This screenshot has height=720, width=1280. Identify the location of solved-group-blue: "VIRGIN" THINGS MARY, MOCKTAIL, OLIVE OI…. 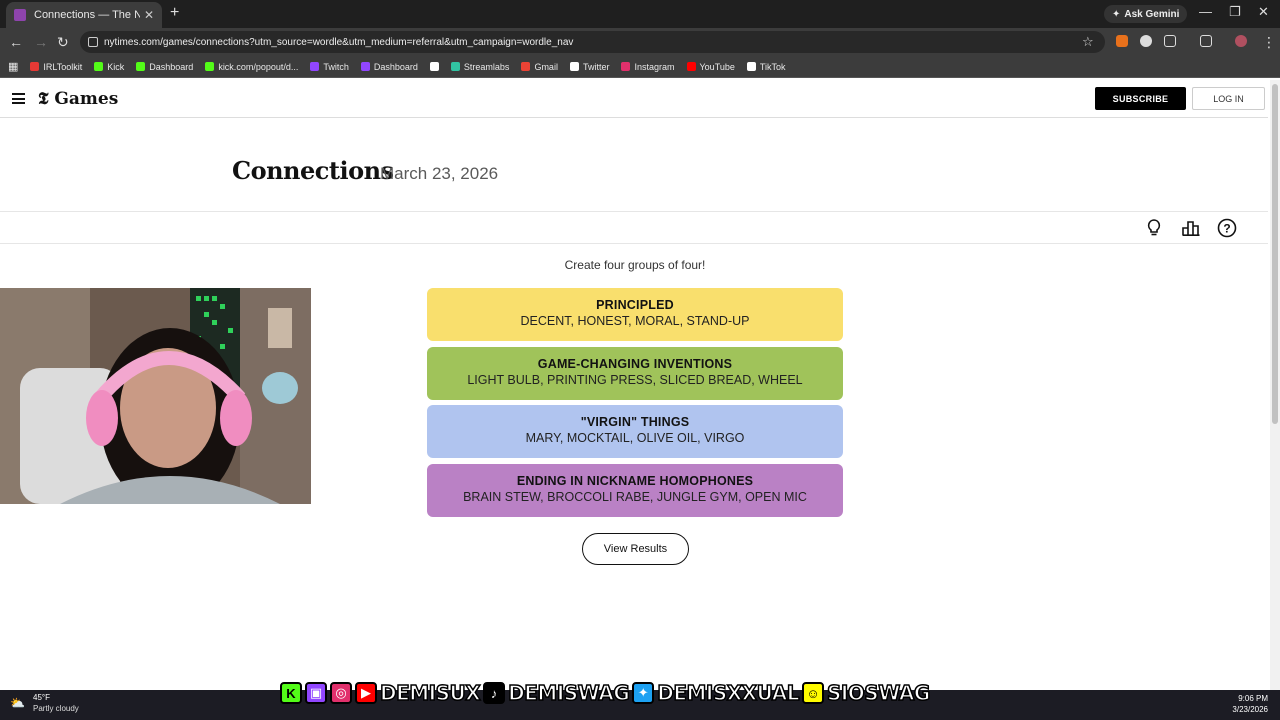
(635, 431).